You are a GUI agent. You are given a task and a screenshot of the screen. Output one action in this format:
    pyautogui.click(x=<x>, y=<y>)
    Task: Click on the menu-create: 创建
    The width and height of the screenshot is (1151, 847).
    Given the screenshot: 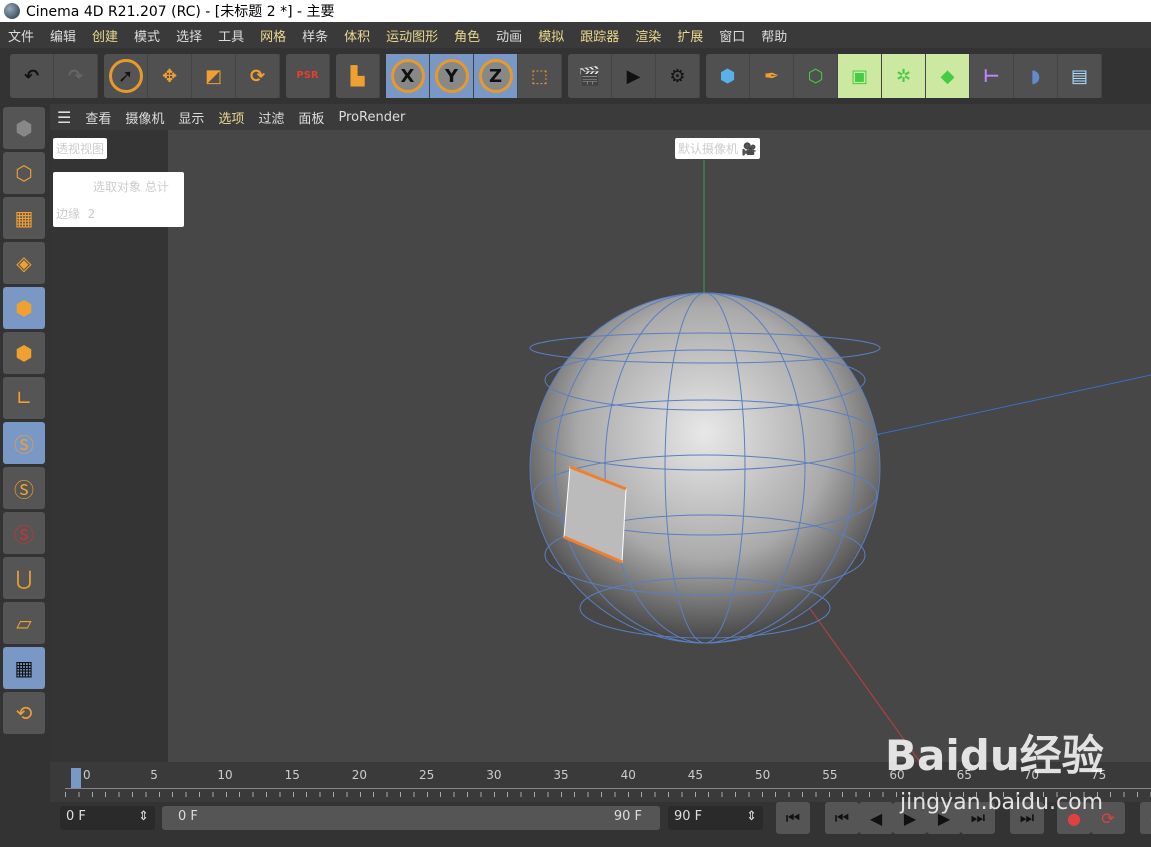 What is the action you would take?
    pyautogui.click(x=105, y=35)
    